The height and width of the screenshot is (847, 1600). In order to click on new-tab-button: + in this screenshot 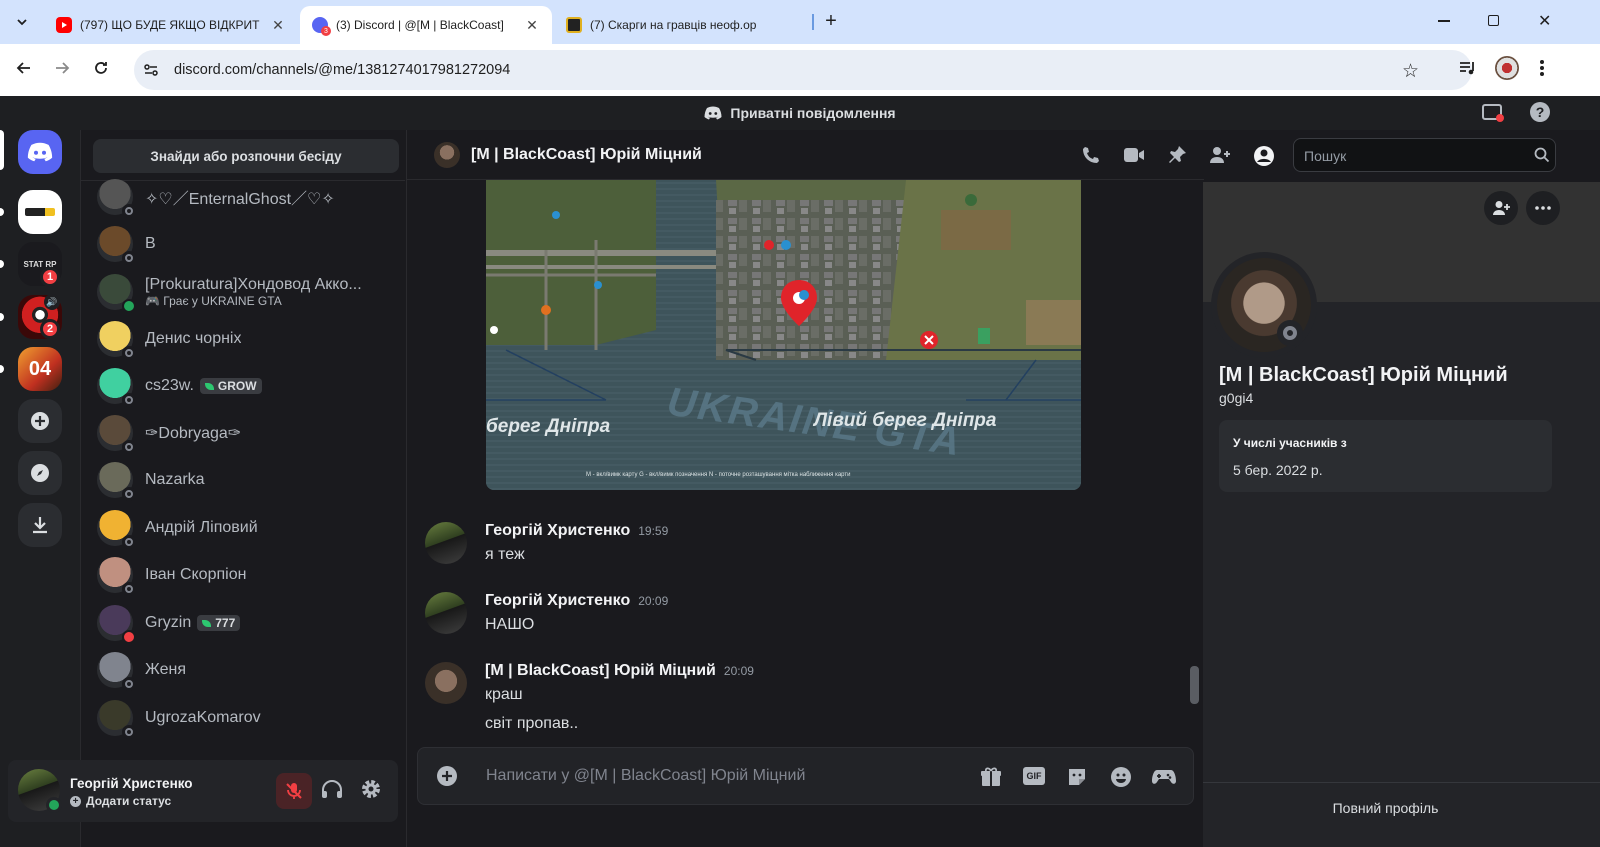, I will do `click(831, 21)`.